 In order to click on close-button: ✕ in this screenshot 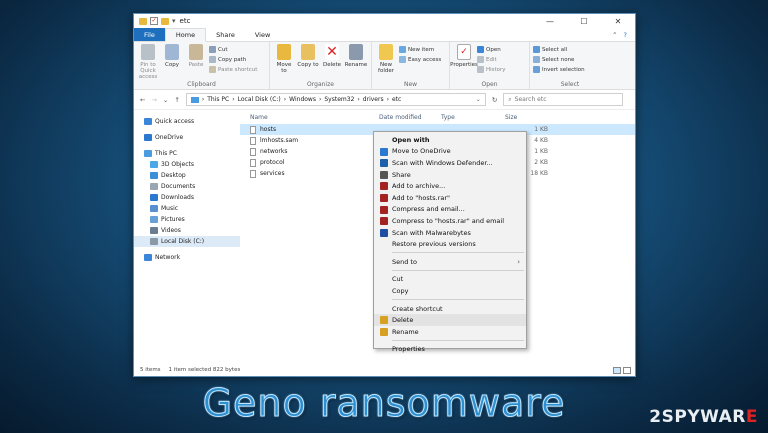, I will do `click(618, 21)`.